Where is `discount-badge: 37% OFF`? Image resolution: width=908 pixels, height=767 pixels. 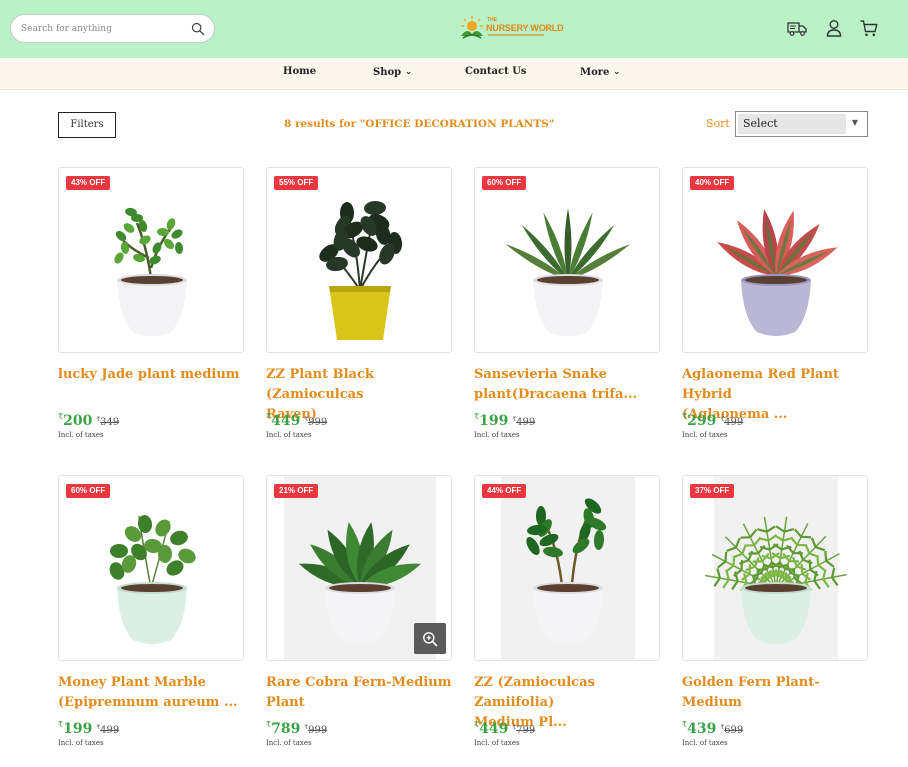
discount-badge: 37% OFF is located at coordinates (712, 491).